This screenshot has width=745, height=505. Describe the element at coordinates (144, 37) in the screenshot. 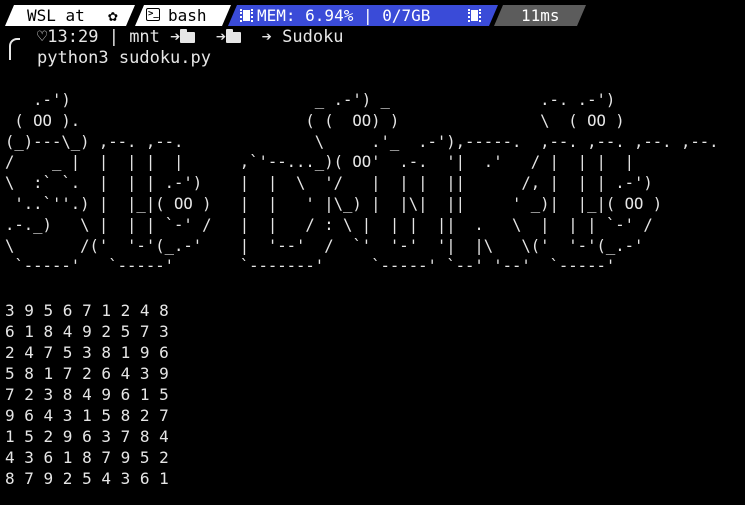

I see `path-dir-mnt: mnt` at that location.